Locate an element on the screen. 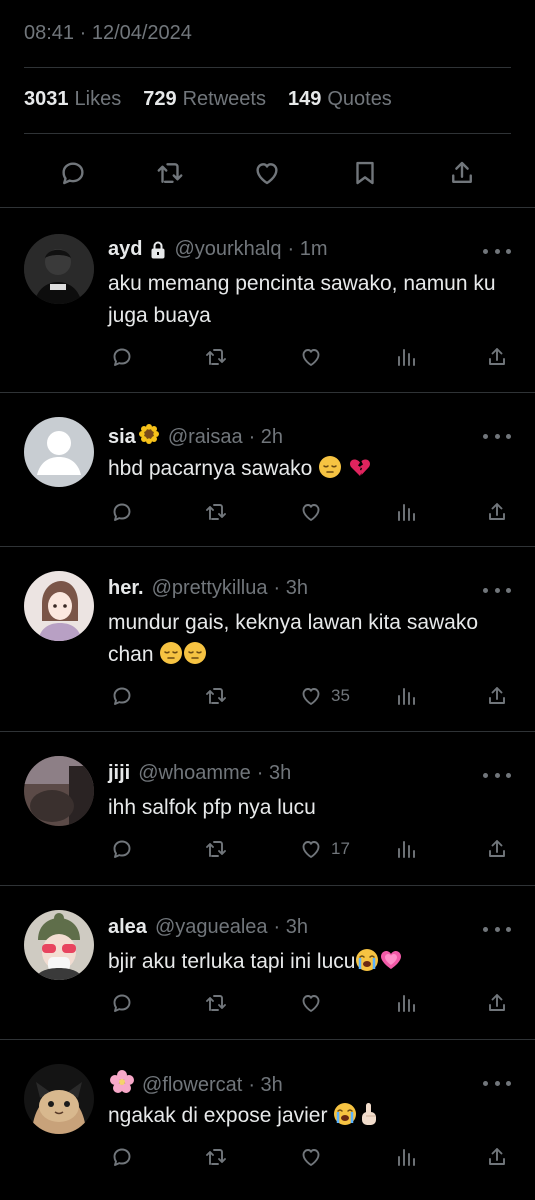  engagement-stats: 3031 Likes 729 Retweets 149 Quotes is located at coordinates (219, 99).